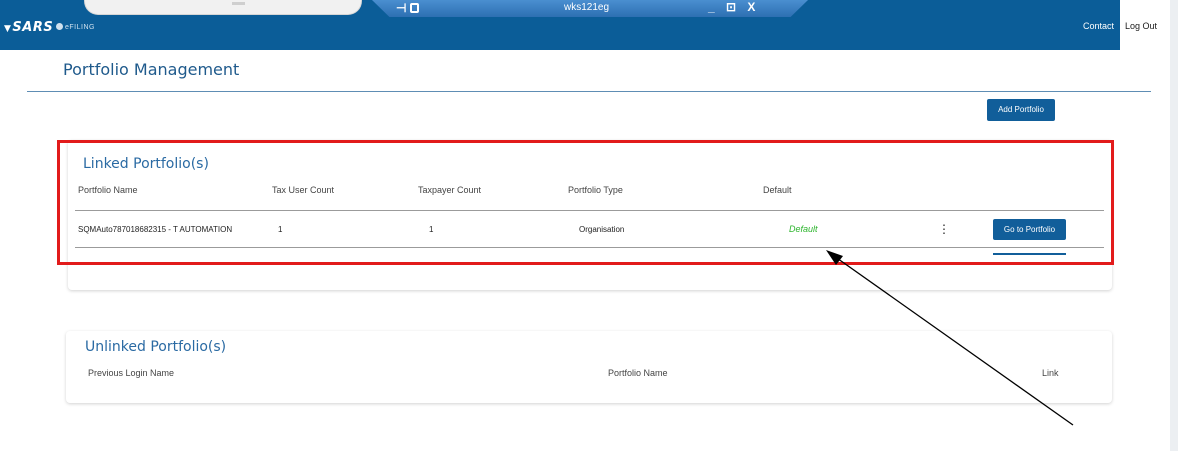 The height and width of the screenshot is (451, 1178). What do you see at coordinates (834, 257) in the screenshot?
I see `arrow-head` at bounding box center [834, 257].